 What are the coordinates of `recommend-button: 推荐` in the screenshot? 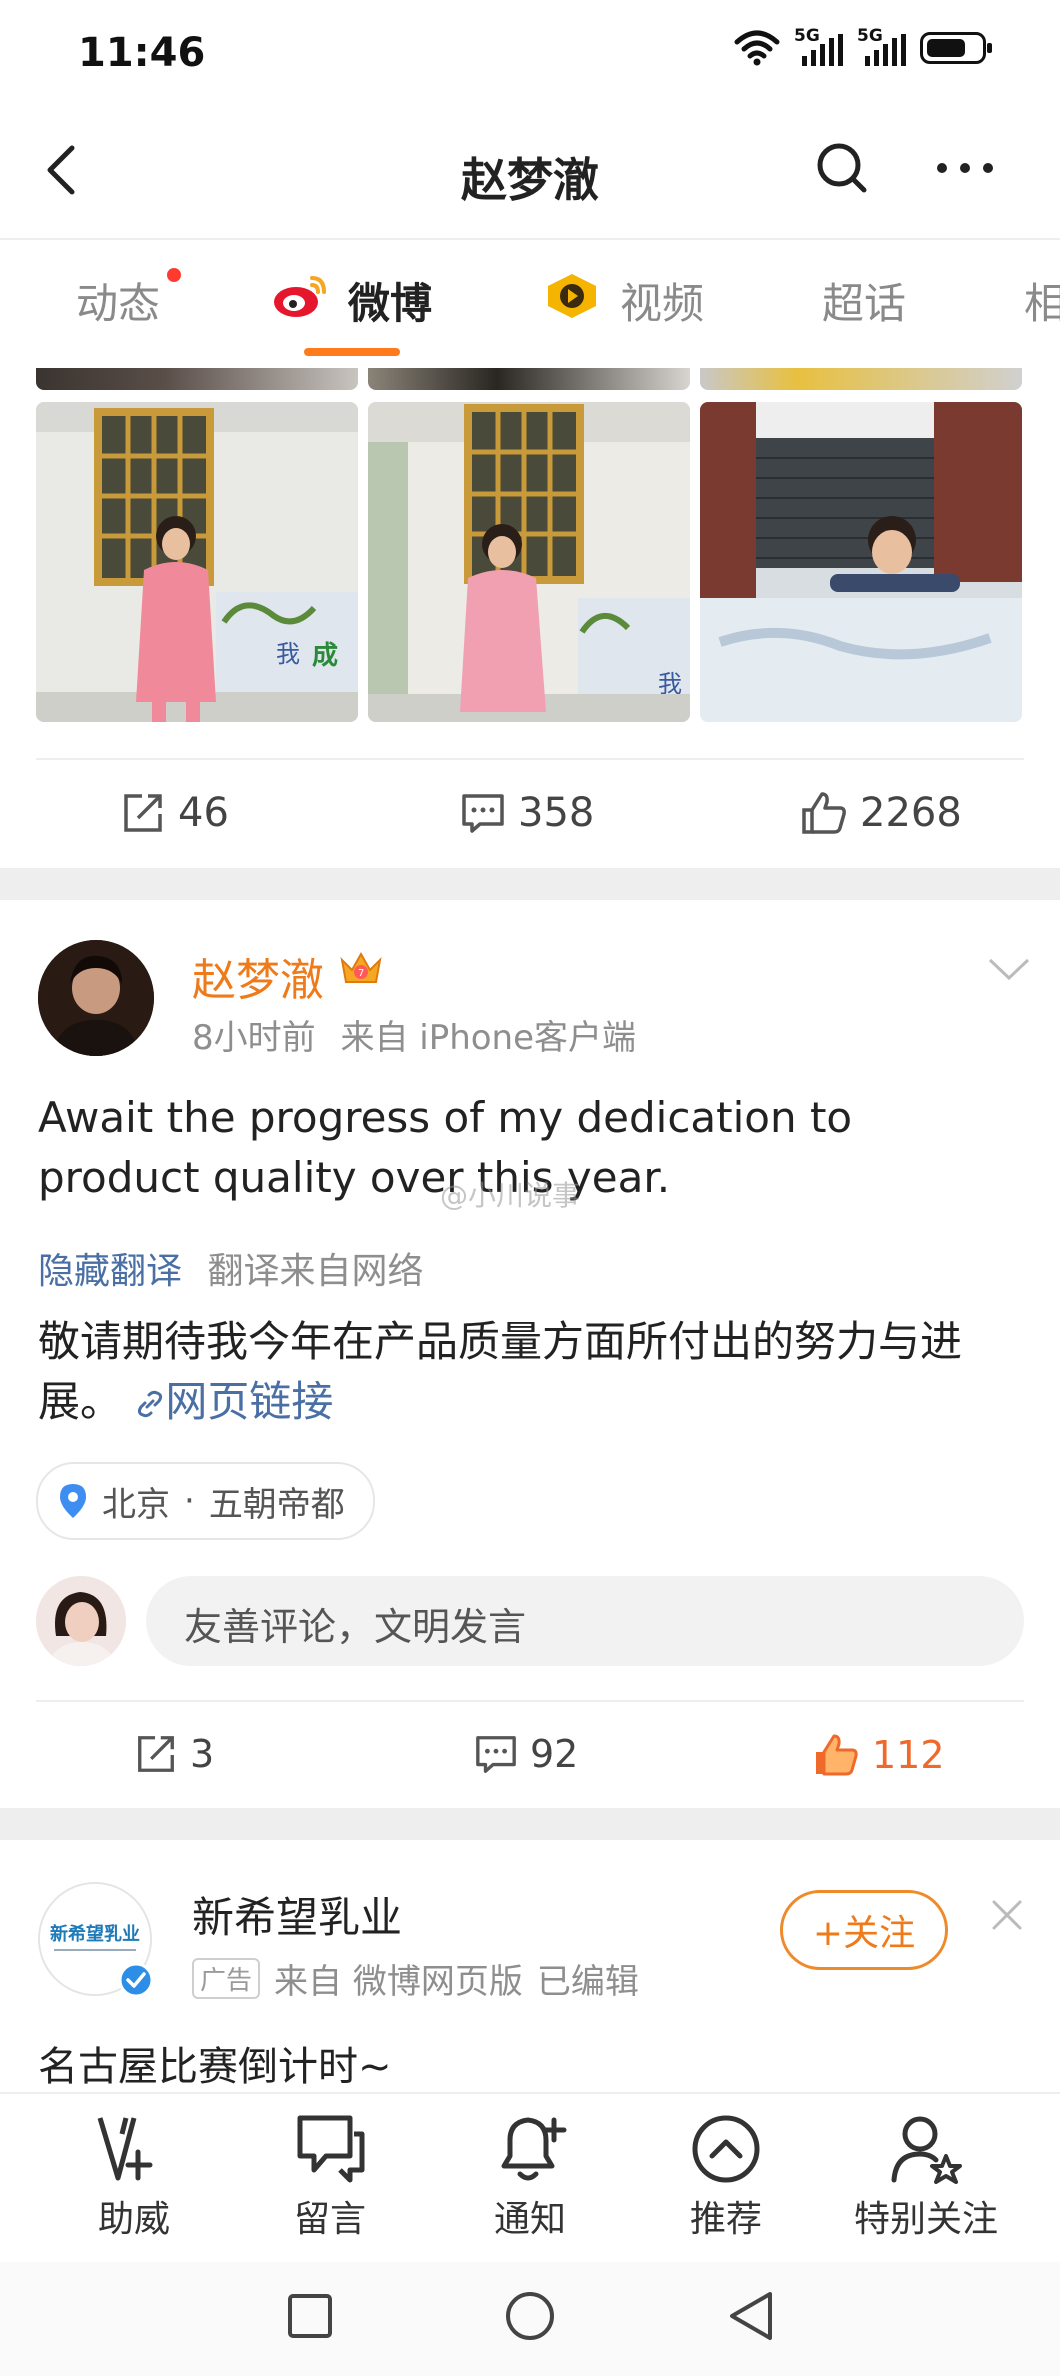 It's located at (726, 2177).